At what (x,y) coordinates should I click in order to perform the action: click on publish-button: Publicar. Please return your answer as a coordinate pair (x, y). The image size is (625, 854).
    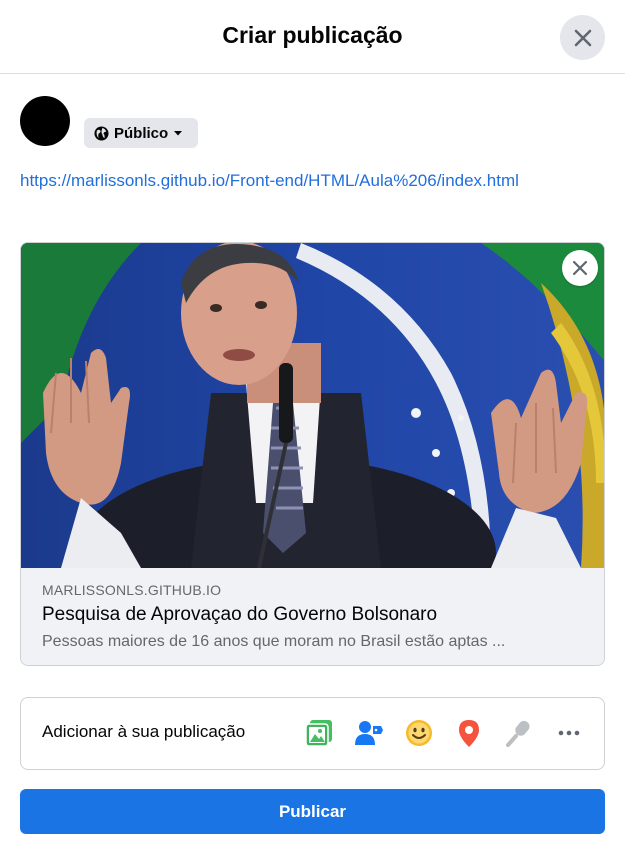
    Looking at the image, I should click on (312, 811).